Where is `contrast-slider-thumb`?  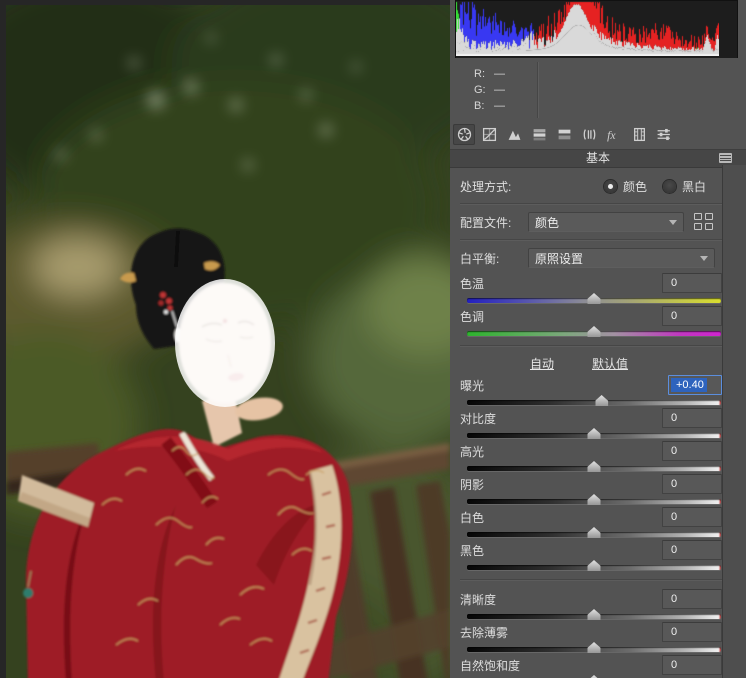 contrast-slider-thumb is located at coordinates (594, 433).